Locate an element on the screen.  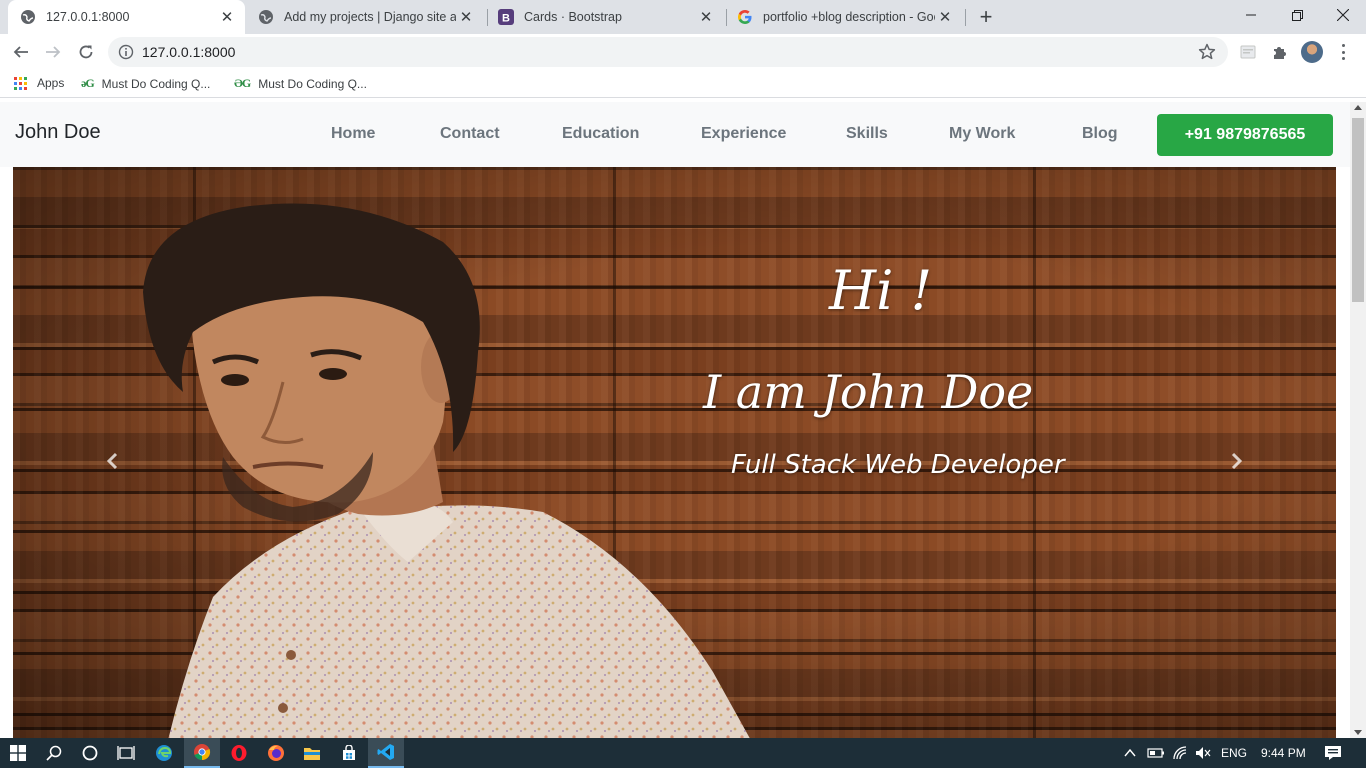
phone-button: +91 9879876565 is located at coordinates (1245, 135).